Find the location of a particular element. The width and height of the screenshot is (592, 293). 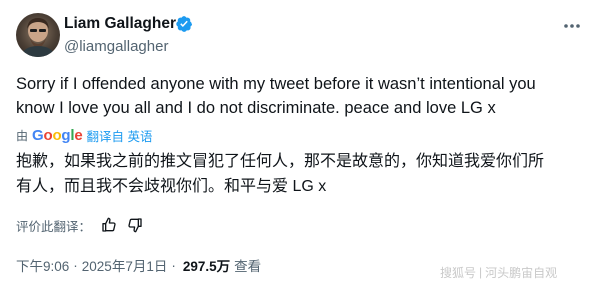

watermark-part-2: 河头鹏宙自观 is located at coordinates (521, 272).